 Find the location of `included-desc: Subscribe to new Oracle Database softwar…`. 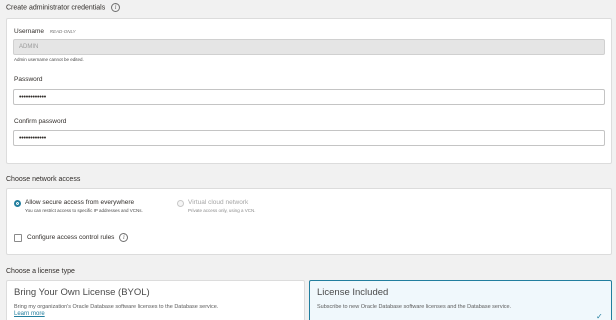

included-desc: Subscribe to new Oracle Database softwar… is located at coordinates (414, 307).